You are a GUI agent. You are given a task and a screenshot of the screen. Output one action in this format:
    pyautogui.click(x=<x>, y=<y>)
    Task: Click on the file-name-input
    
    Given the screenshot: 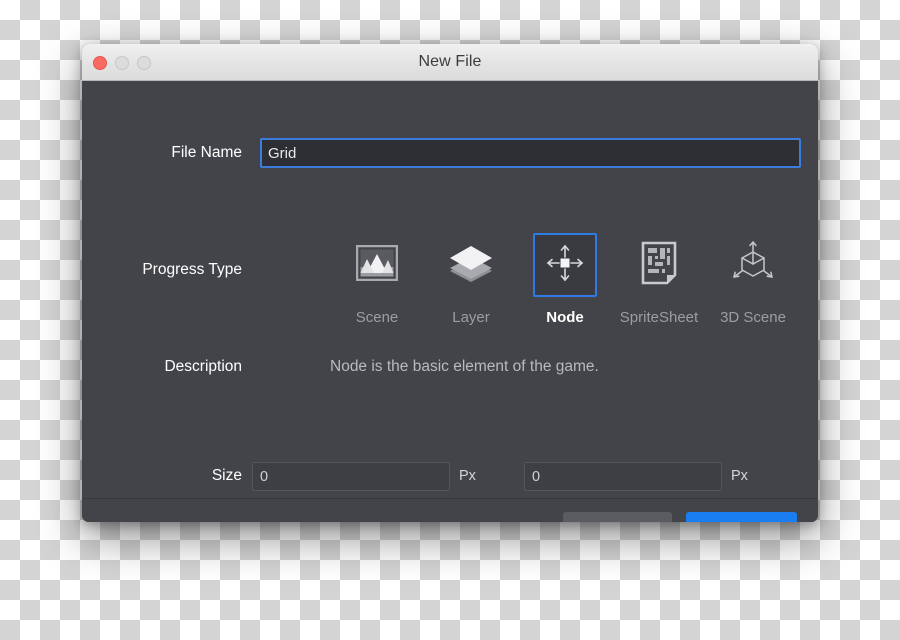 What is the action you would take?
    pyautogui.click(x=530, y=153)
    